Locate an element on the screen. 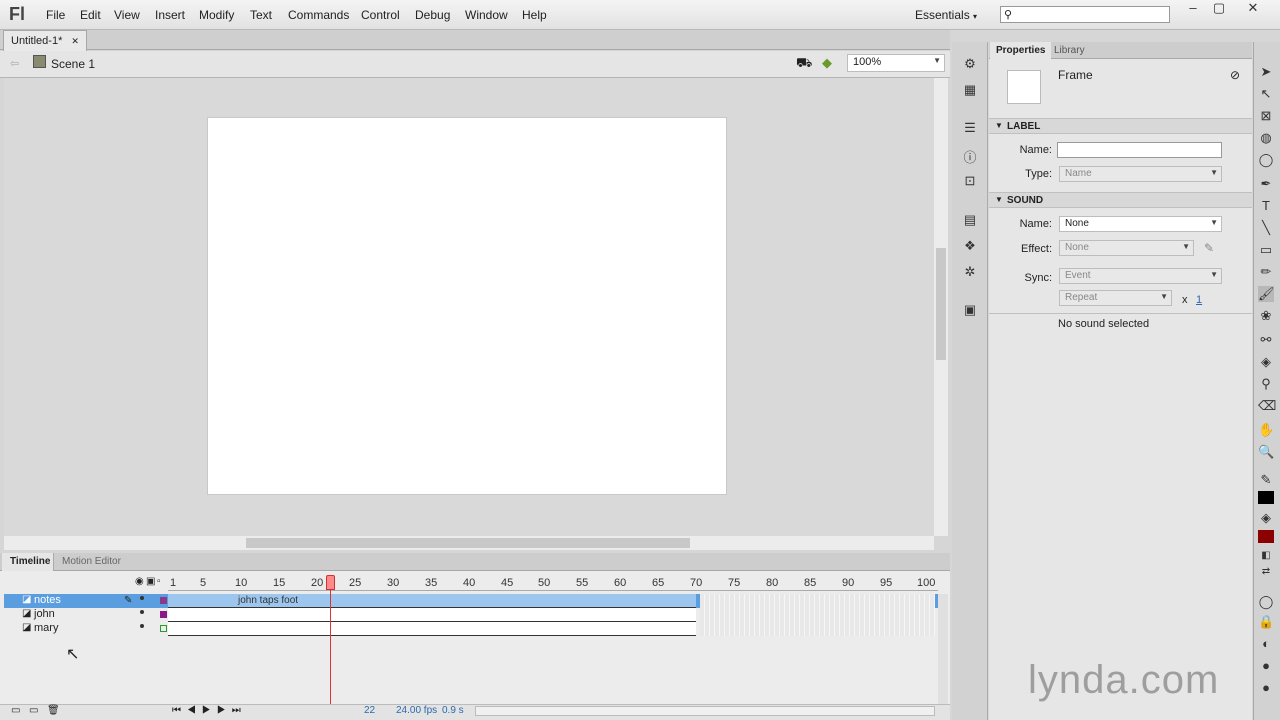  delete-layer-icon: 🗑 is located at coordinates (53, 710).